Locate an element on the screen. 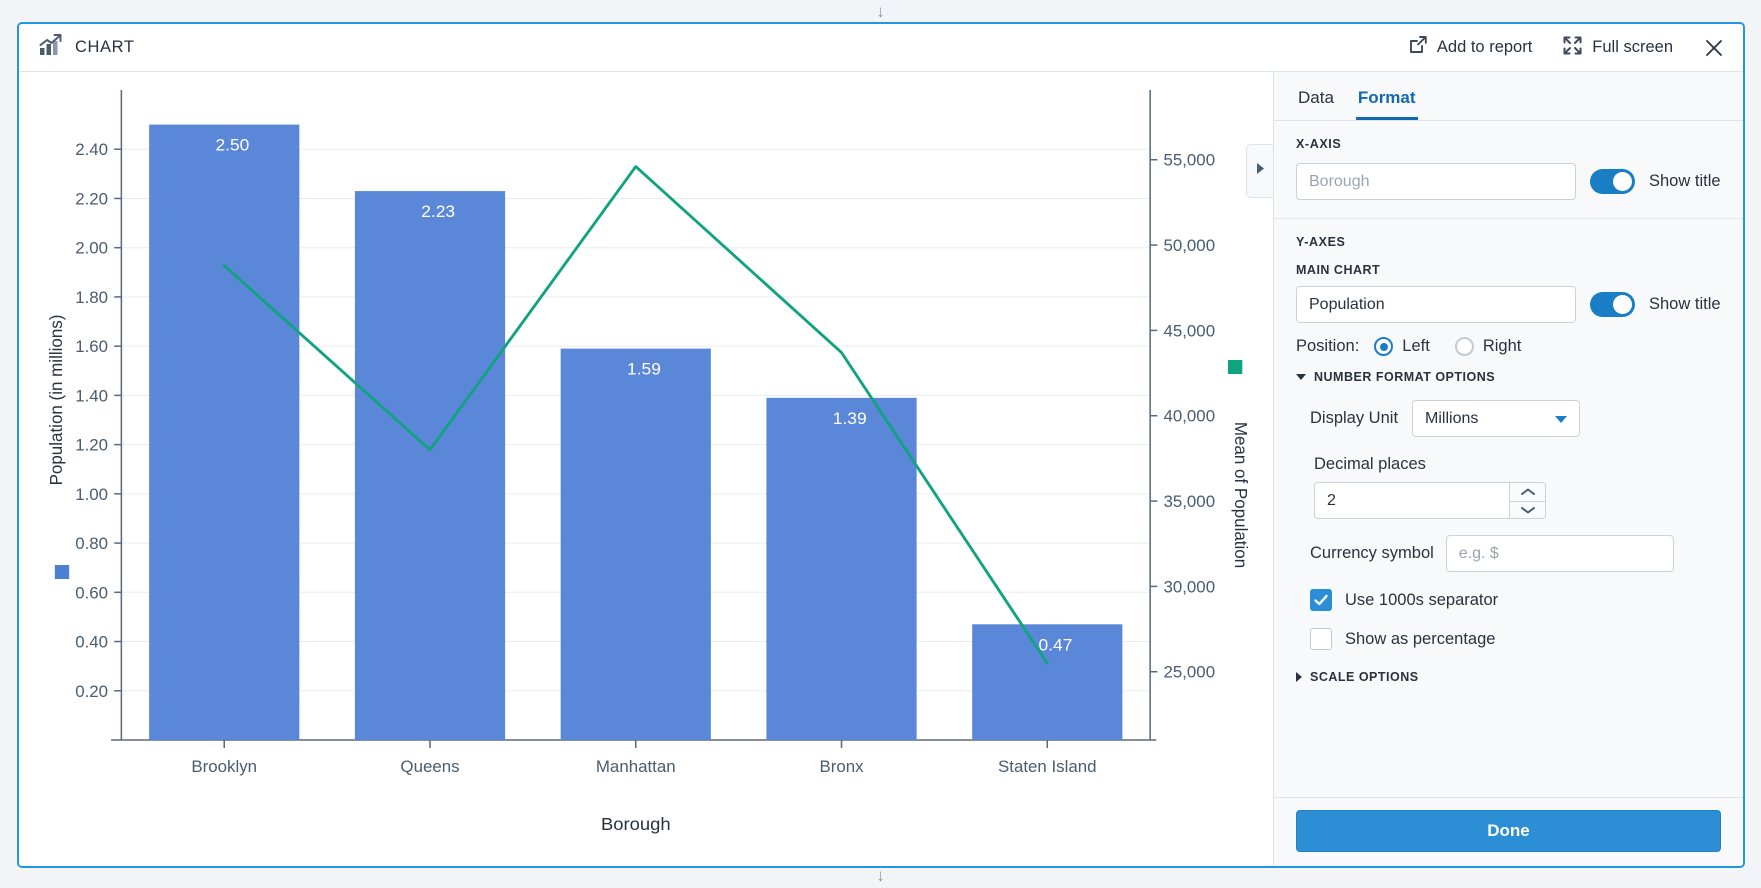  decimal-places-increment-button is located at coordinates (1527, 492).